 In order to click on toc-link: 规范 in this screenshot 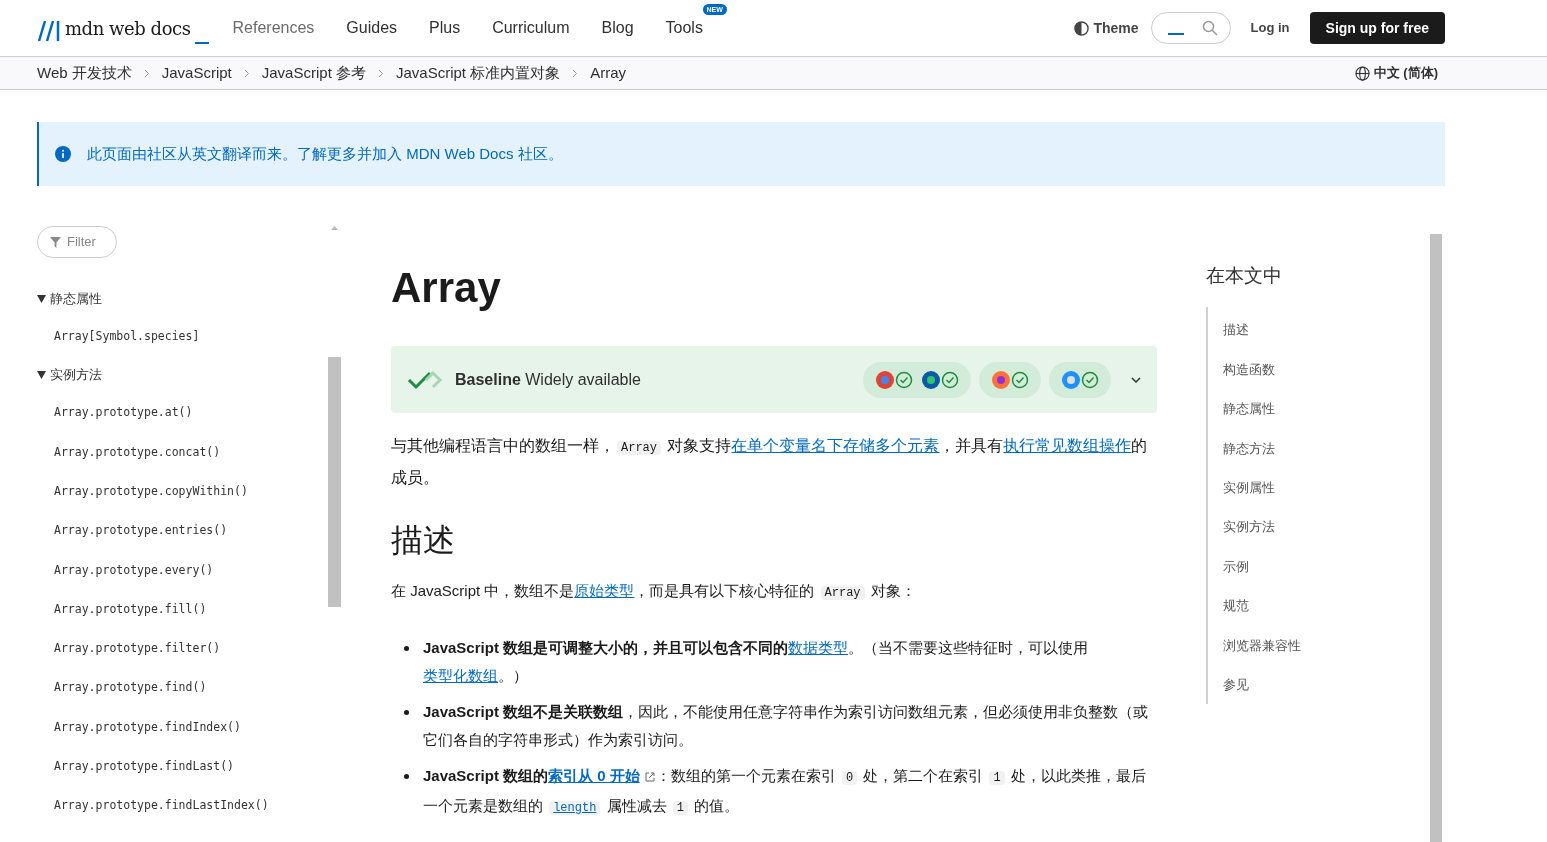, I will do `click(1236, 606)`.